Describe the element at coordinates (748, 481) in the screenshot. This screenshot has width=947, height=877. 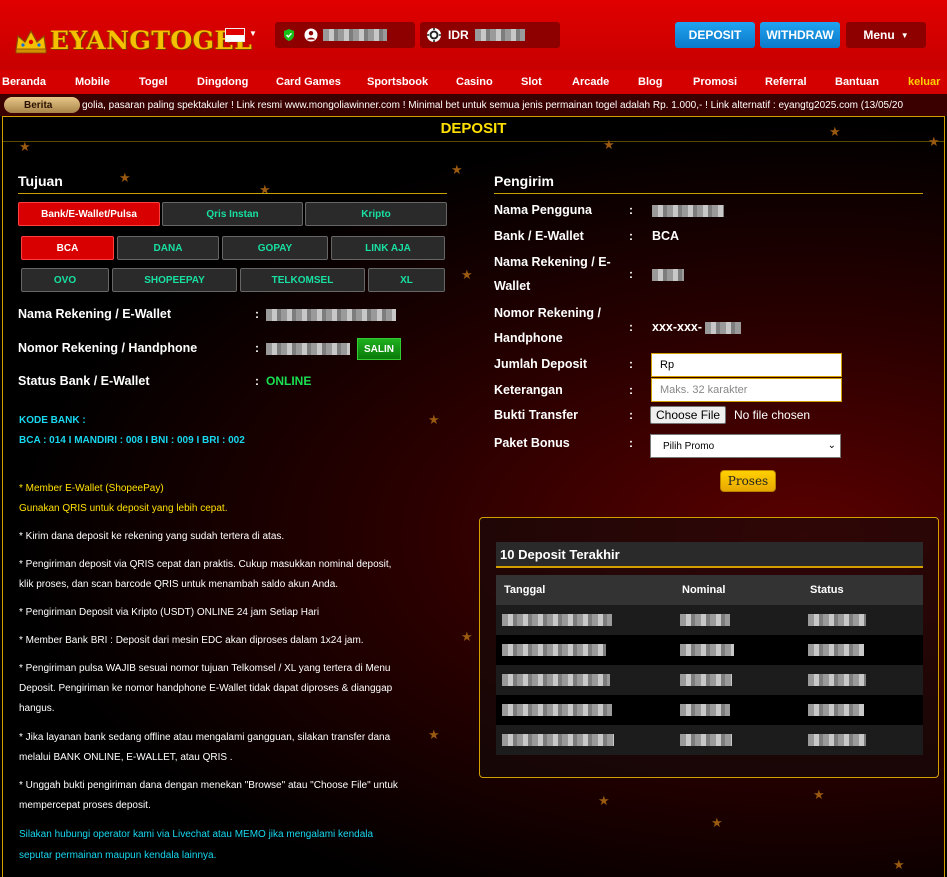
I see `proses-button: Proses` at that location.